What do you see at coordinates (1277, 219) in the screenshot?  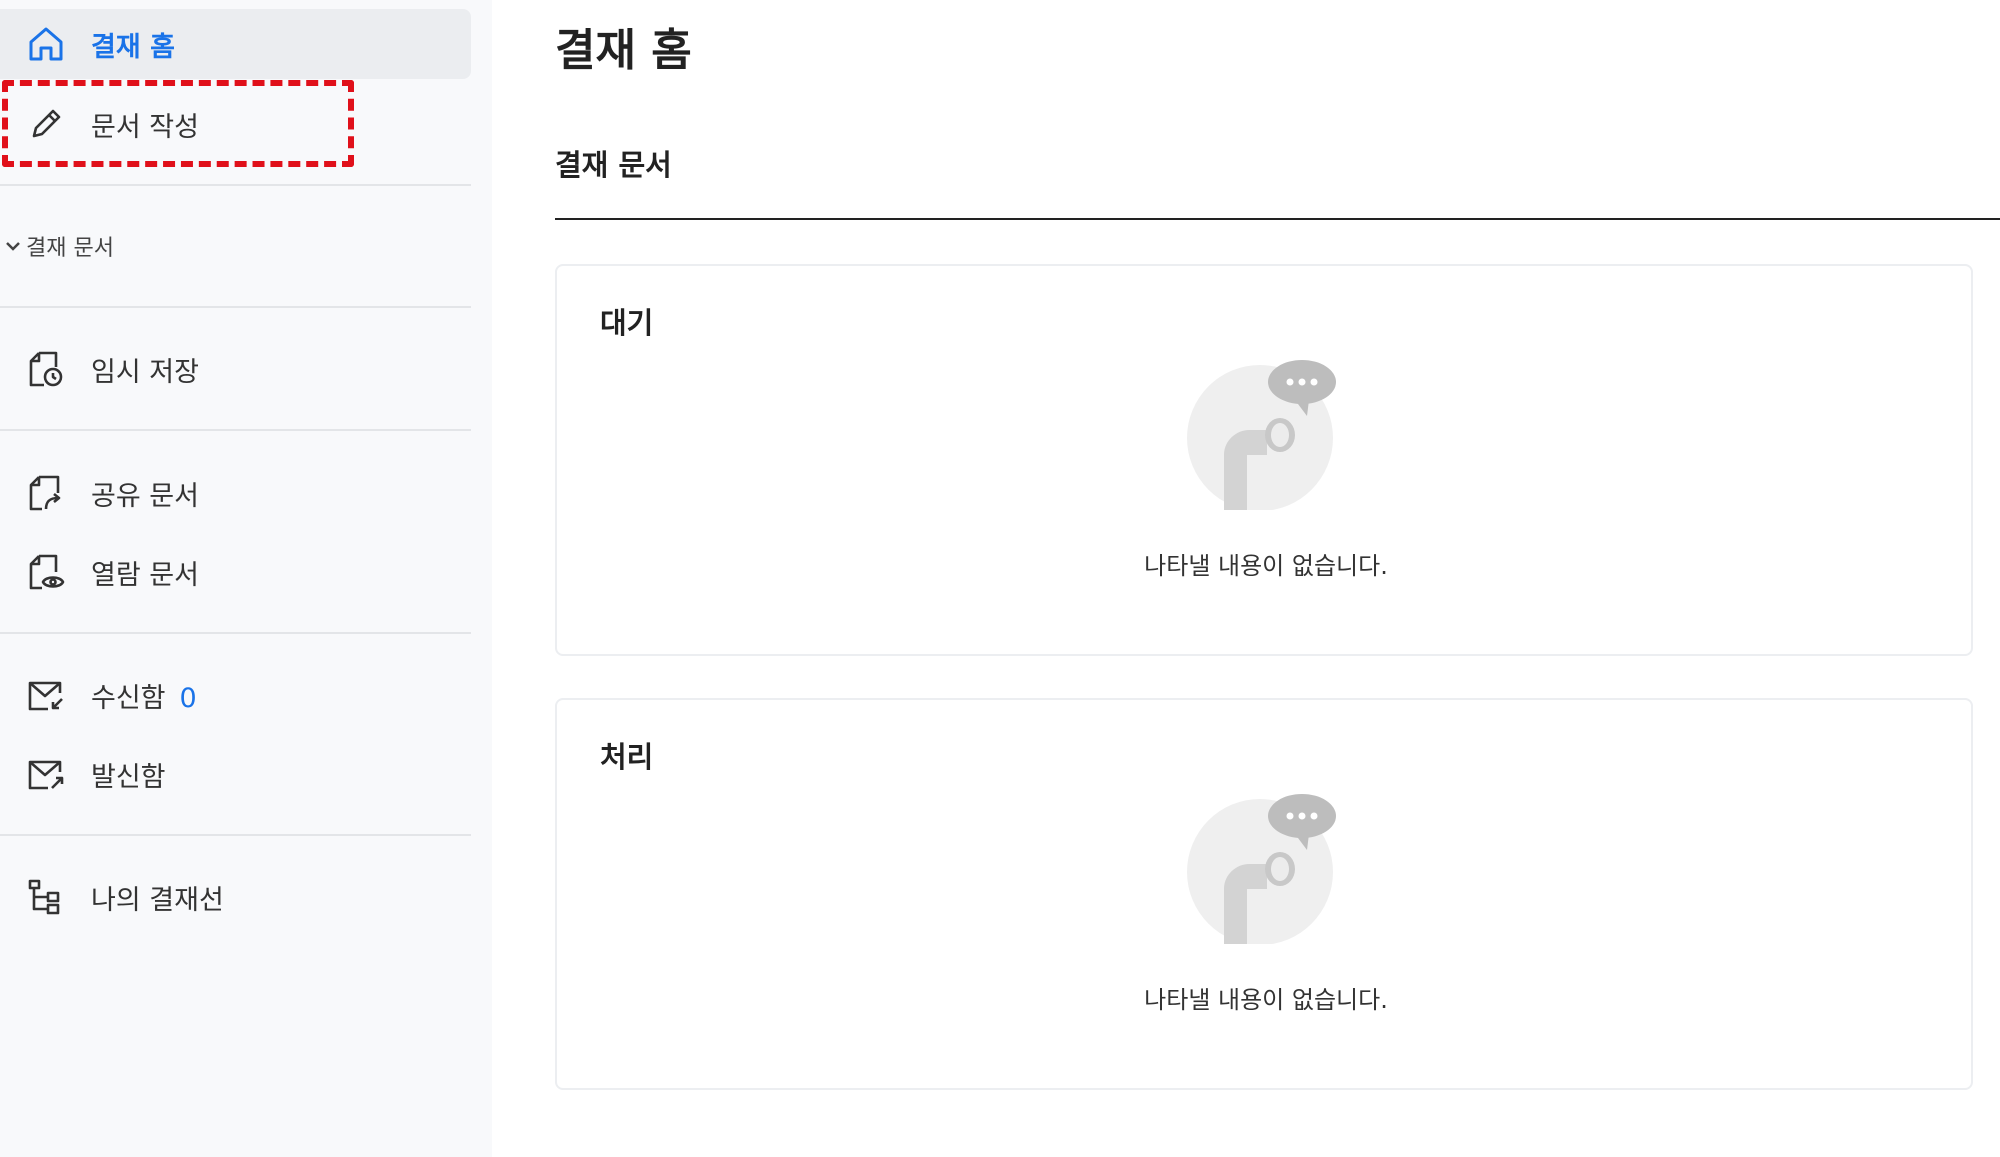 I see `tab-underline` at bounding box center [1277, 219].